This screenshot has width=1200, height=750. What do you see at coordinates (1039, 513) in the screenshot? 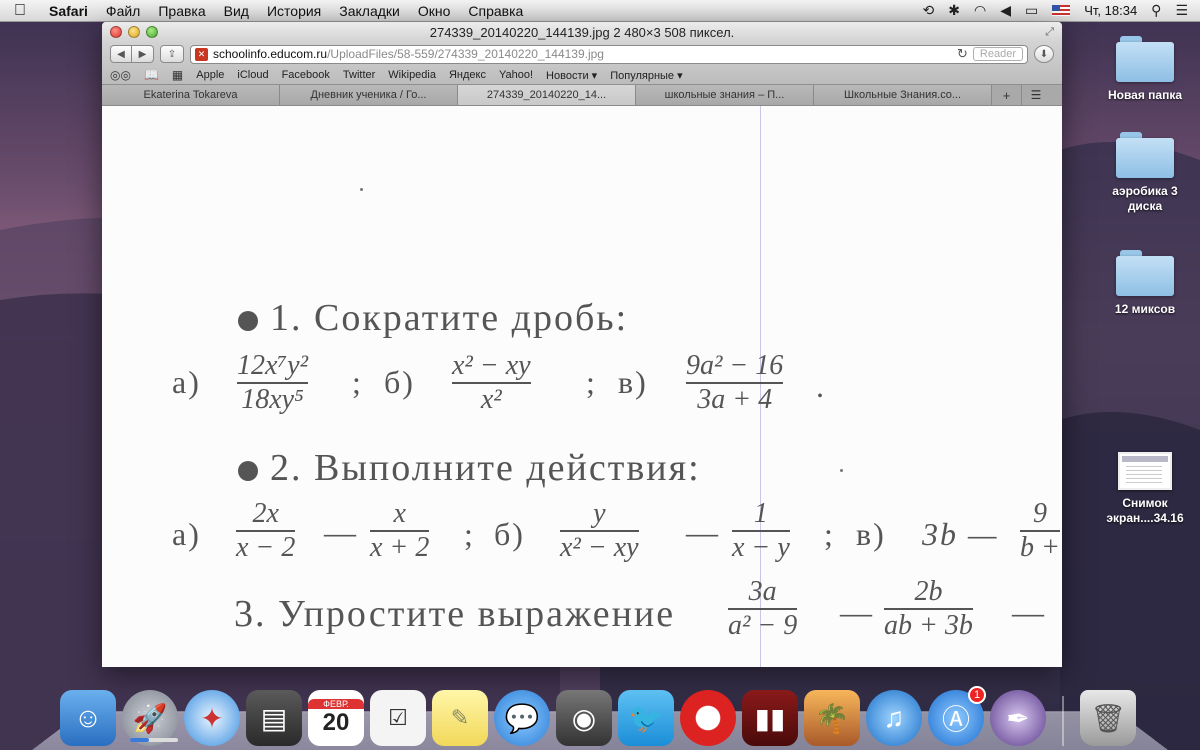
I see `fraction-numerator: 9` at bounding box center [1039, 513].